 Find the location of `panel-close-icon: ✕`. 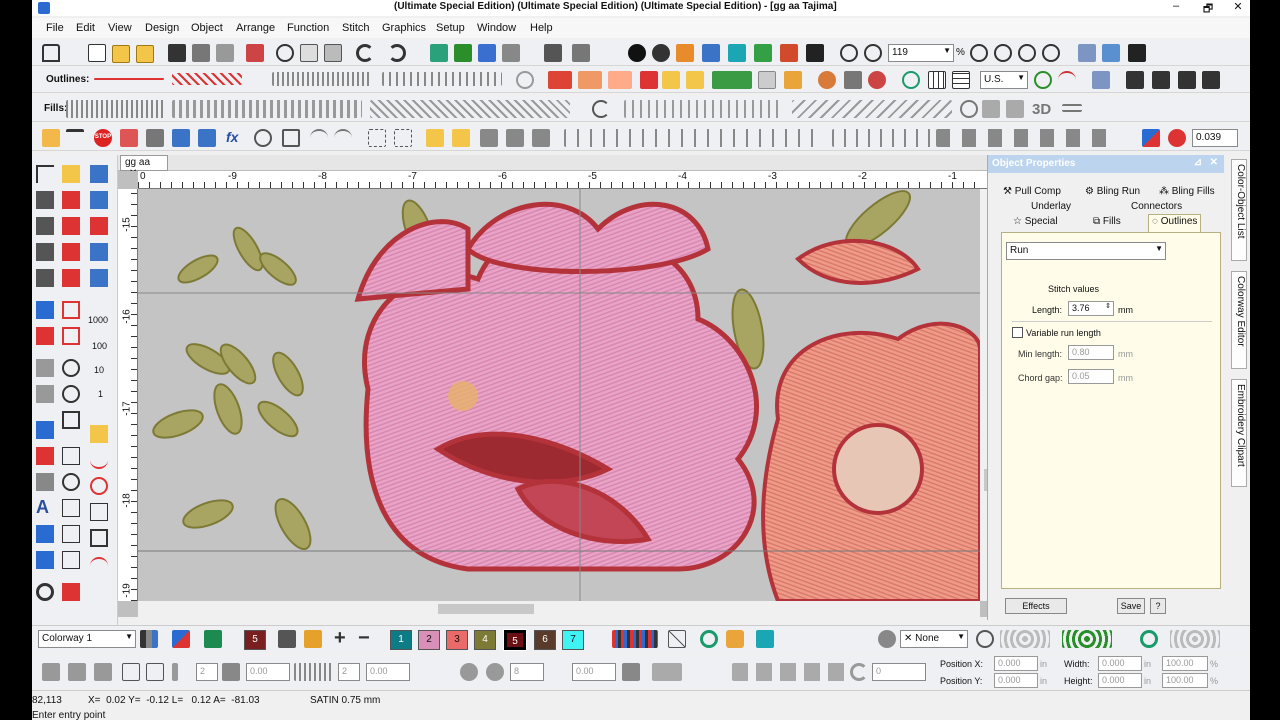

panel-close-icon: ✕ is located at coordinates (1214, 162).